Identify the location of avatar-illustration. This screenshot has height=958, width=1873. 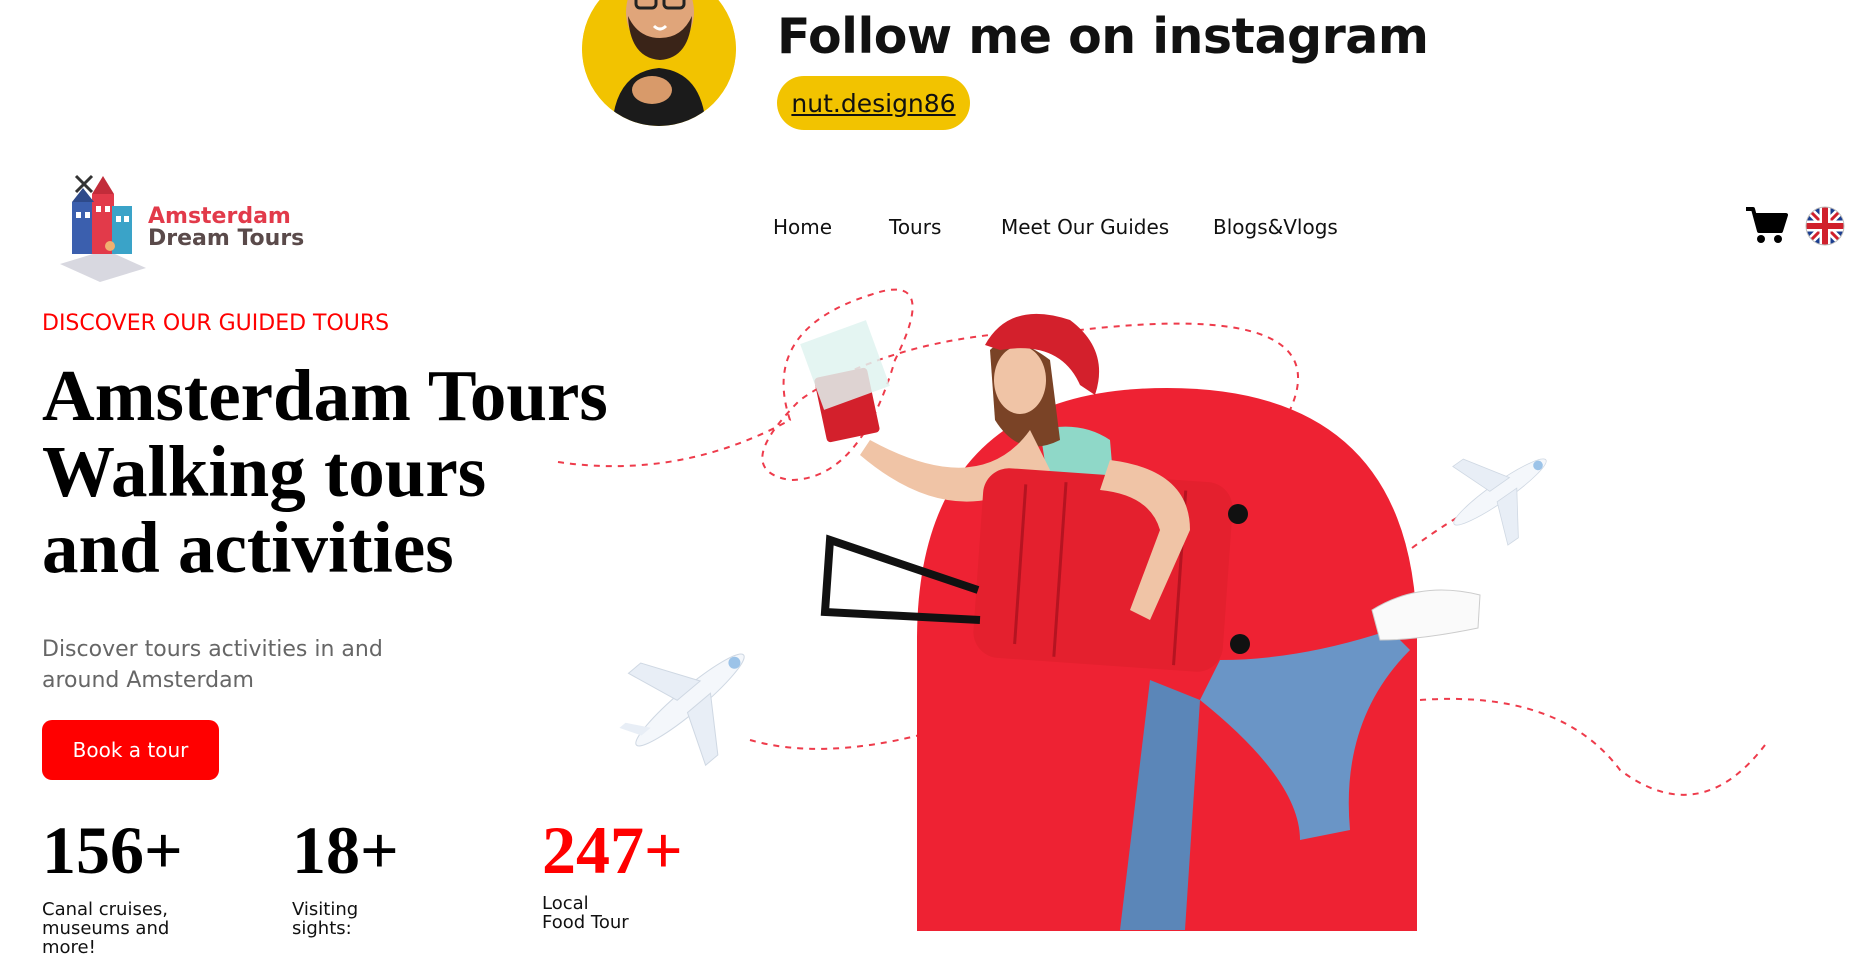
(659, 63).